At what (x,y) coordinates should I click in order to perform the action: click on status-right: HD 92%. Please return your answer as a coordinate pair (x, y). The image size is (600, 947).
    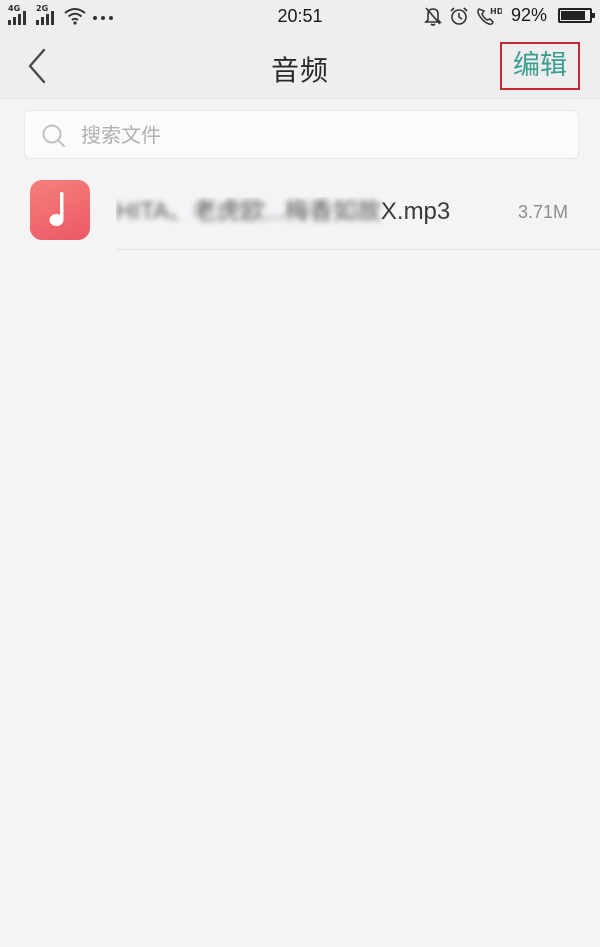
    Looking at the image, I should click on (509, 15).